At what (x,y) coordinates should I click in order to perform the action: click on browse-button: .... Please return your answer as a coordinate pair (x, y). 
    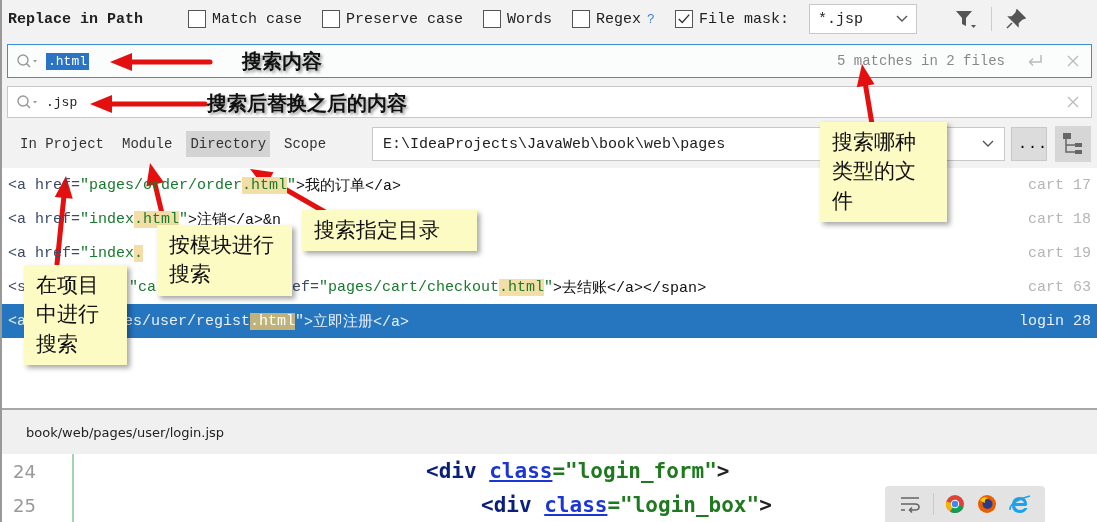
    Looking at the image, I should click on (1029, 144).